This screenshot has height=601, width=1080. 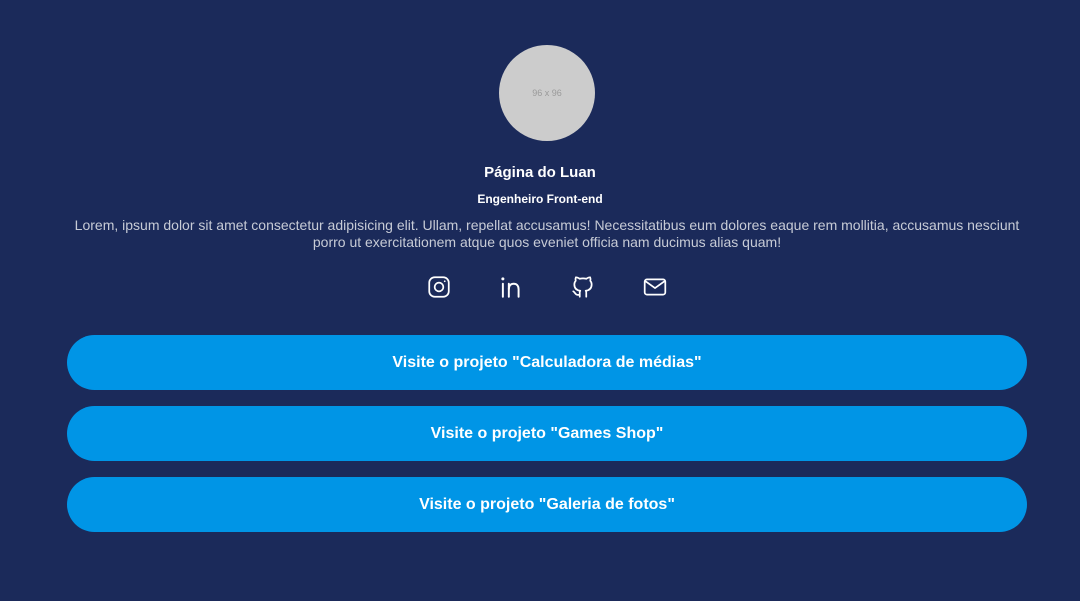 I want to click on linkedin-link, so click(x=511, y=287).